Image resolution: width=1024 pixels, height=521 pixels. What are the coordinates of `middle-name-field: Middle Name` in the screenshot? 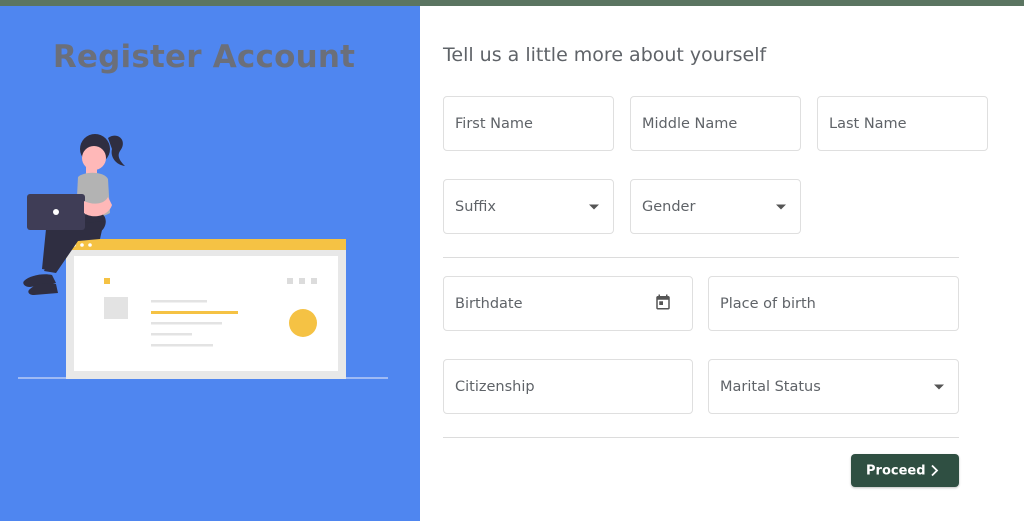 It's located at (715, 123).